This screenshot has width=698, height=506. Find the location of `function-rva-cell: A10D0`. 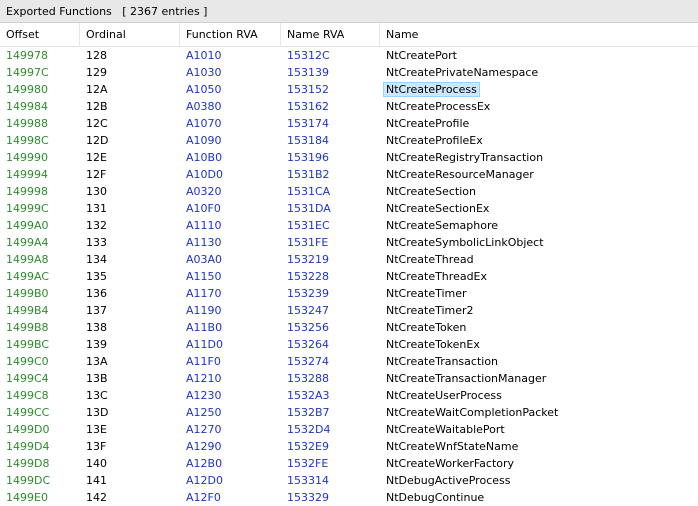

function-rva-cell: A10D0 is located at coordinates (204, 174).